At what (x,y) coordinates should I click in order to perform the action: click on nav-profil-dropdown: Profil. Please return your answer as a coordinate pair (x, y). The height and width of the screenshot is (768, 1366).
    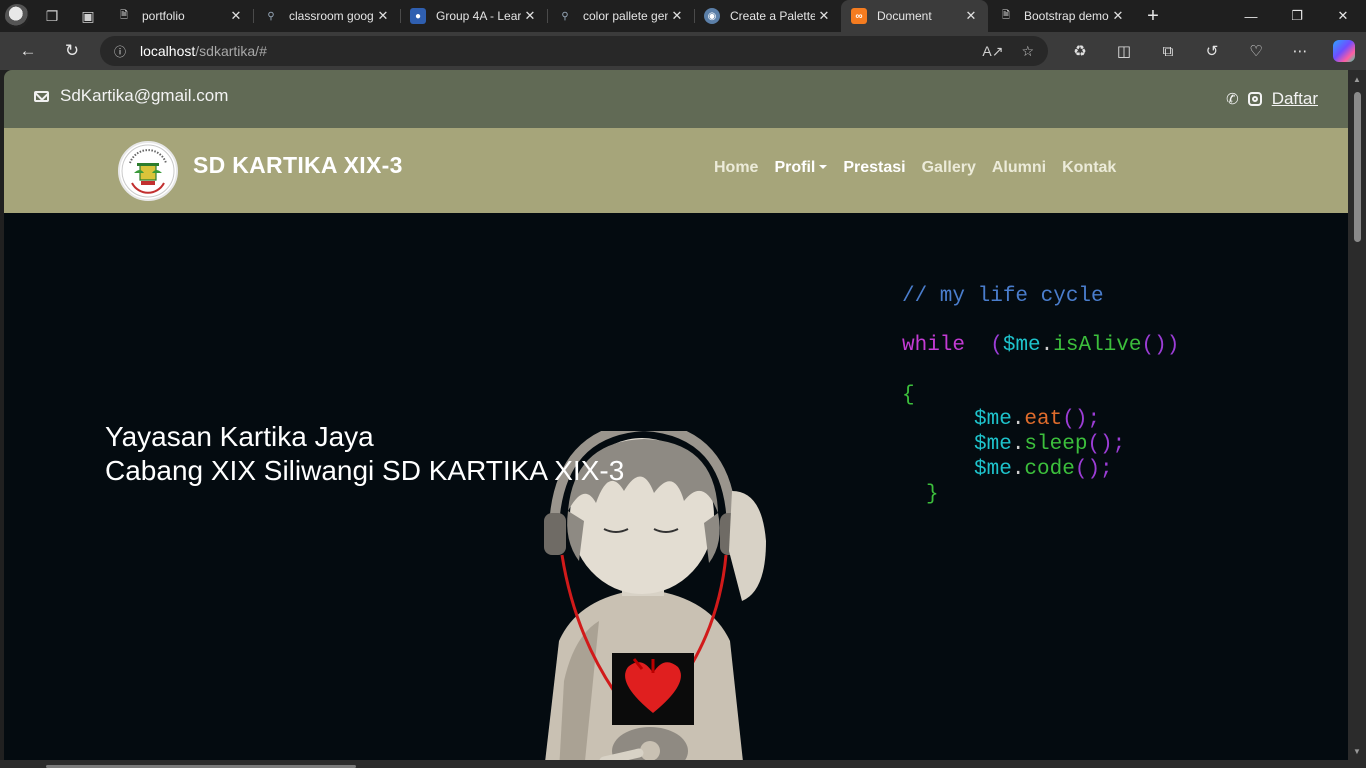
    Looking at the image, I should click on (801, 168).